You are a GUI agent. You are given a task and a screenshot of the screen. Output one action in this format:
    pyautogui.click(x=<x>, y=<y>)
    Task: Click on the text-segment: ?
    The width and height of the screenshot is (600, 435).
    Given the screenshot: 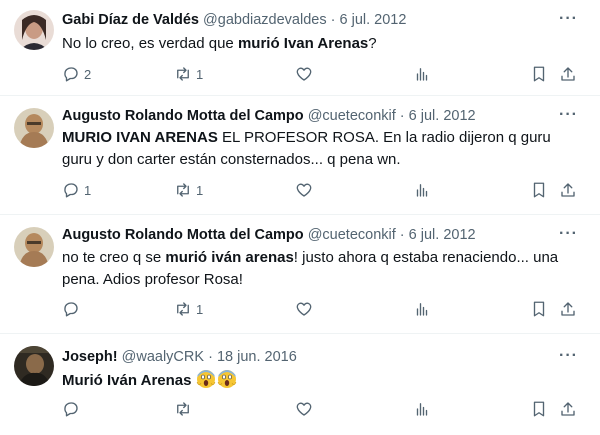 What is the action you would take?
    pyautogui.click(x=372, y=43)
    